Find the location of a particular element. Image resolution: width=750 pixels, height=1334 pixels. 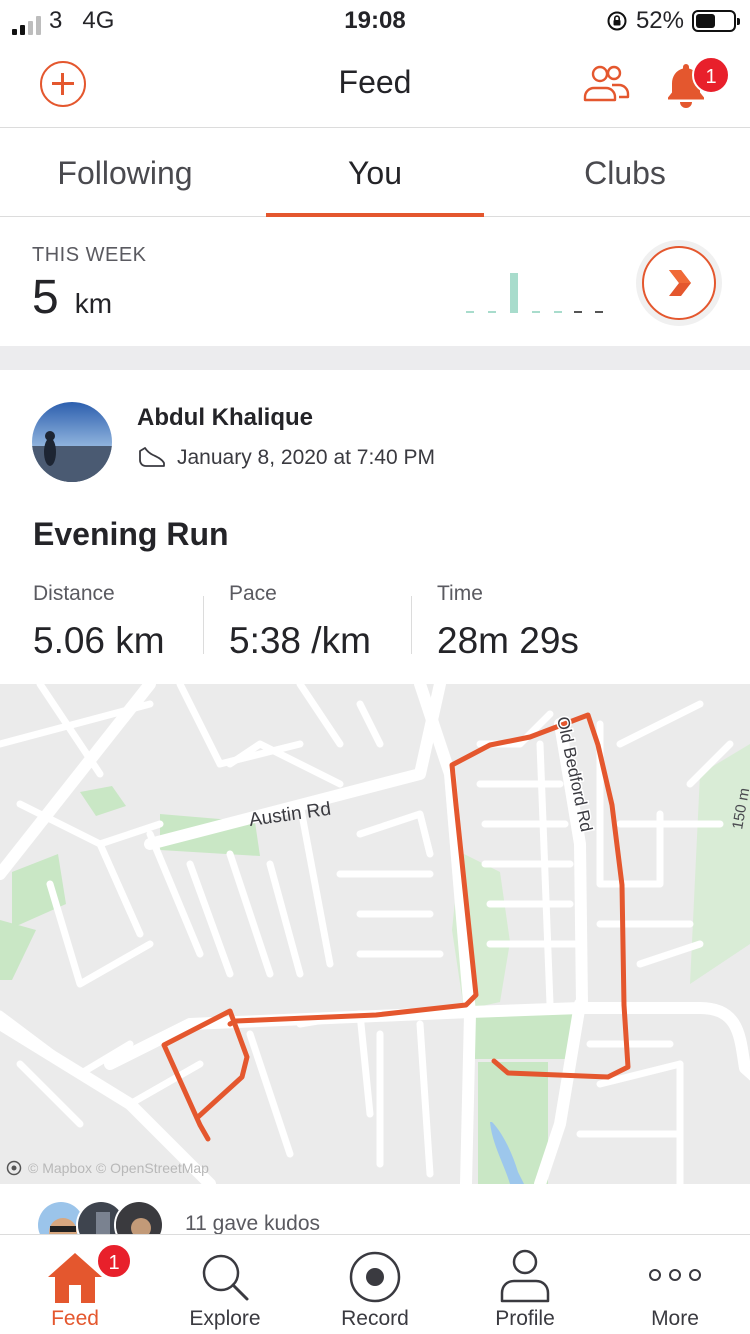

nav-label: Feed is located at coordinates (75, 1318).